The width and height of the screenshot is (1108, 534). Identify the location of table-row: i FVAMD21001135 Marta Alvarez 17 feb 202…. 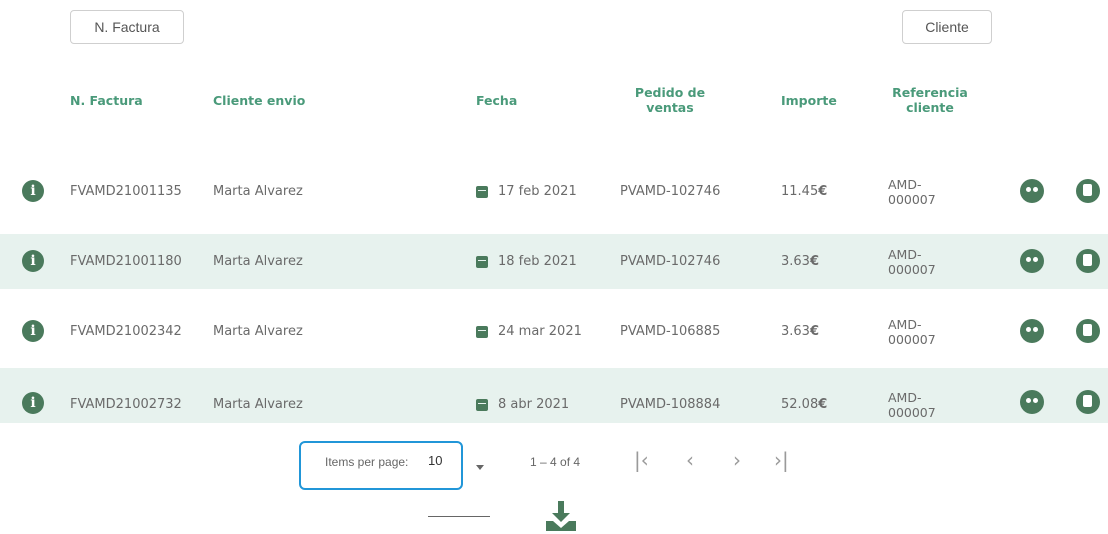
(554, 191).